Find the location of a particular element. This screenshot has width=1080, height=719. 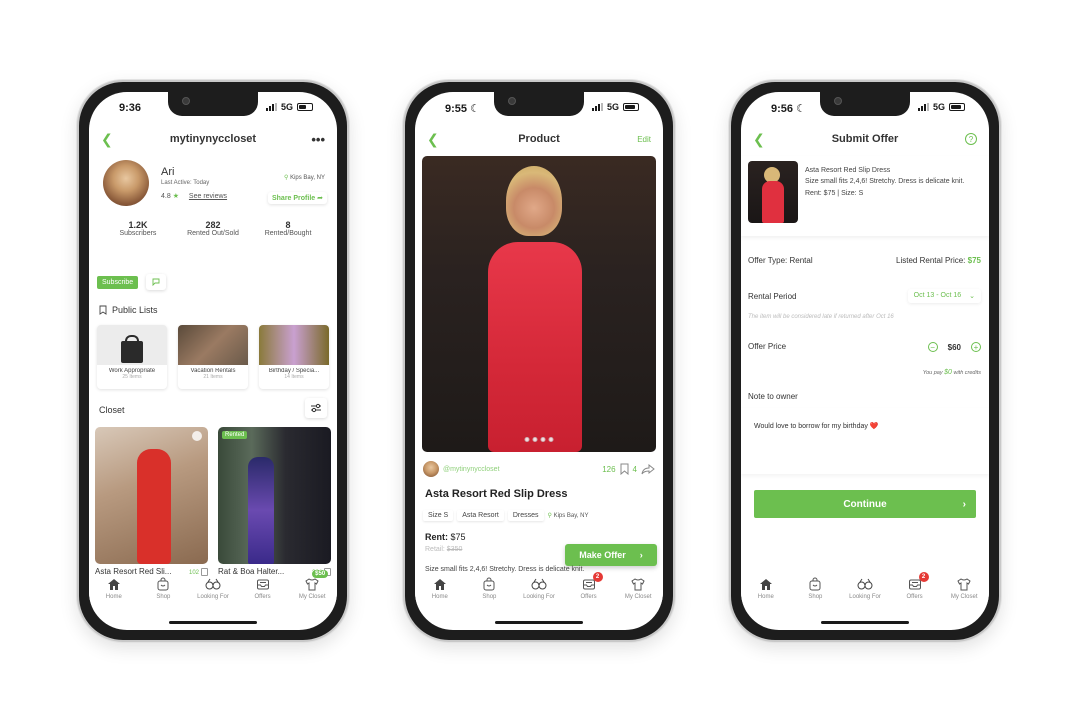

home-indicator is located at coordinates (213, 622).